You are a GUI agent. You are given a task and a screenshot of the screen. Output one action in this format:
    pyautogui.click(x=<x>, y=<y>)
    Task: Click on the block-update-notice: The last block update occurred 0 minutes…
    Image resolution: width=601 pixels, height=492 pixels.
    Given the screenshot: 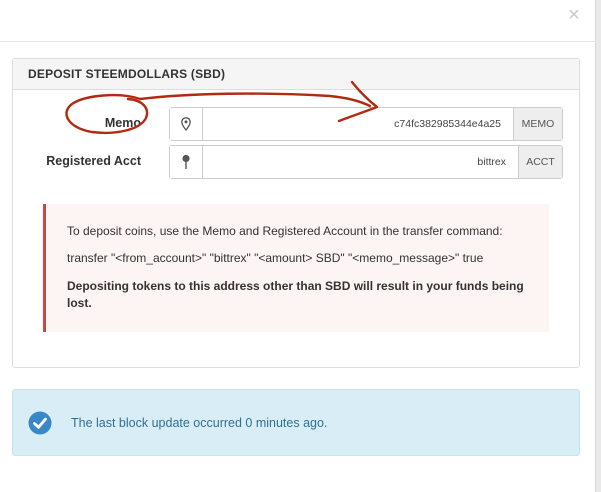 What is the action you would take?
    pyautogui.click(x=296, y=422)
    